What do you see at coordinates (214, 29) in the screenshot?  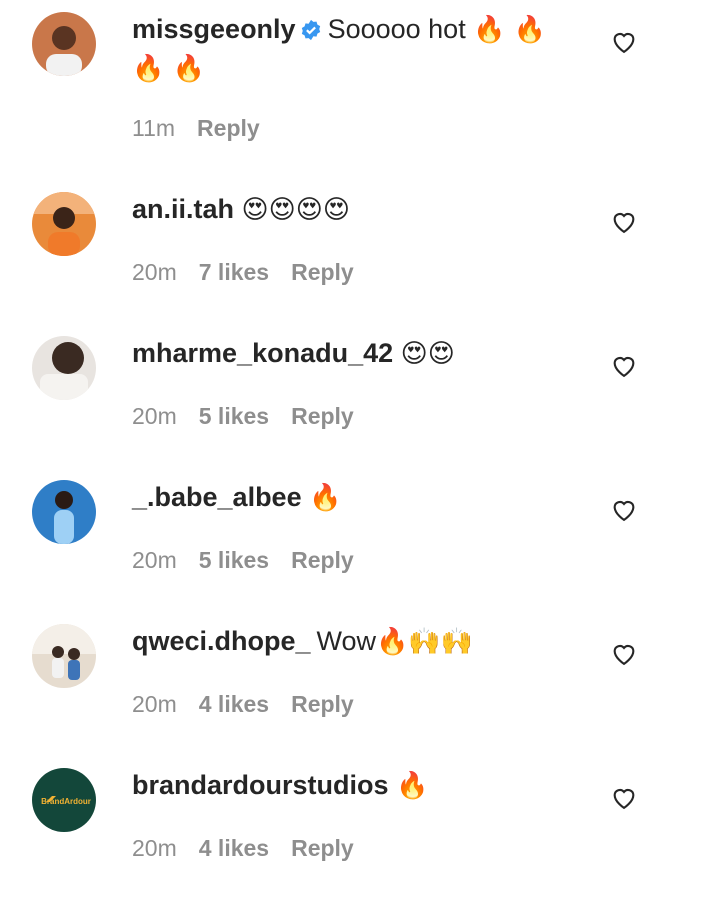 I see `username: missgeeonly` at bounding box center [214, 29].